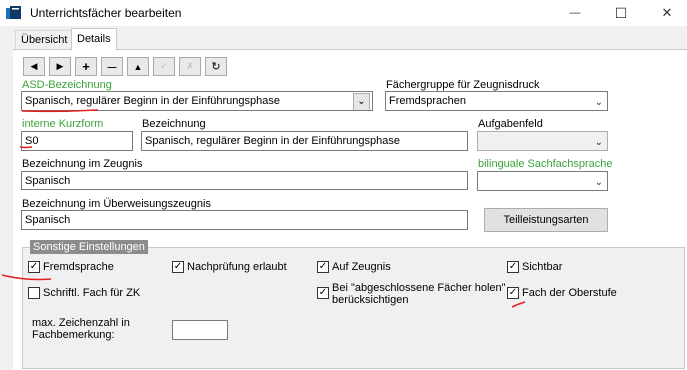 The image size is (687, 370). Describe the element at coordinates (26, 147) in the screenshot. I see `annotation-underline-kurzform` at that location.